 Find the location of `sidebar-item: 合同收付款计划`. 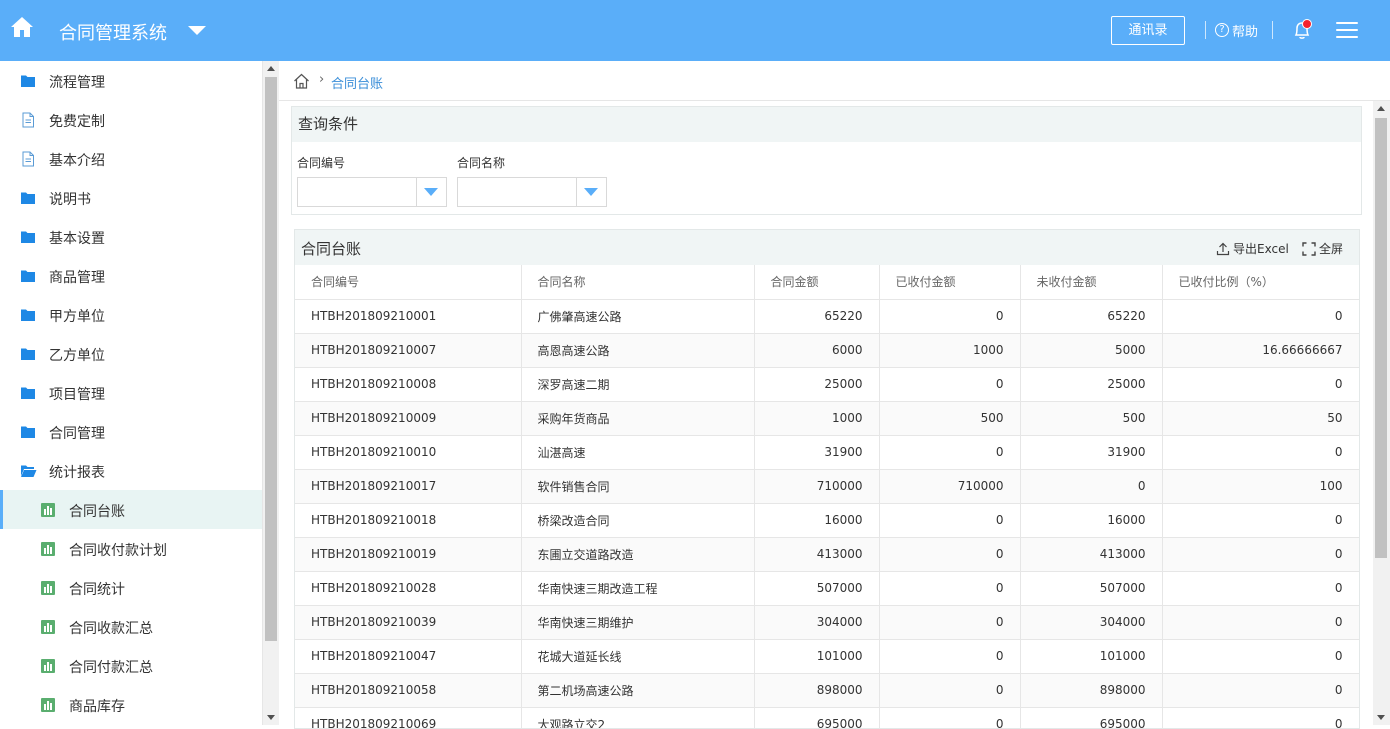

sidebar-item: 合同收付款计划 is located at coordinates (131, 548).